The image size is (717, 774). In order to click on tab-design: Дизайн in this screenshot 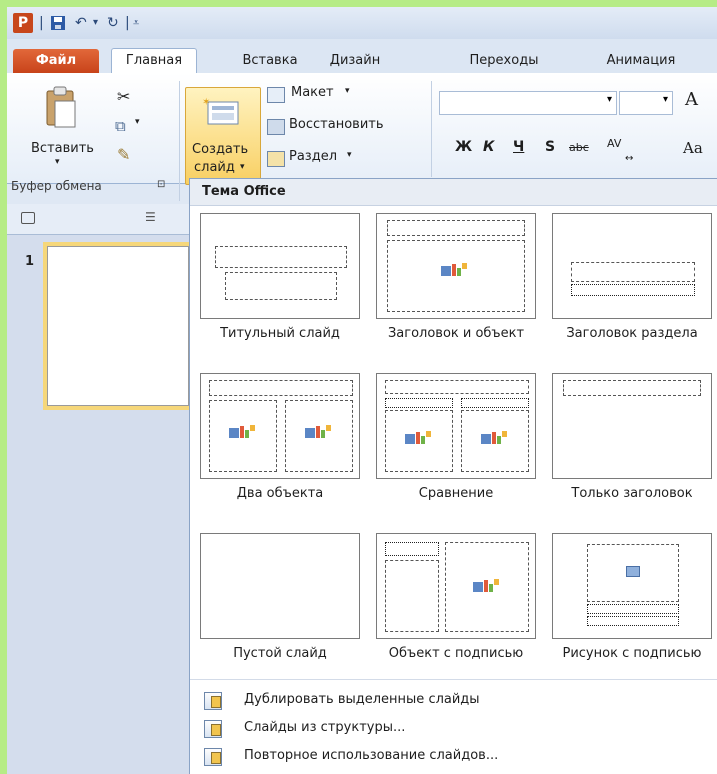, I will do `click(355, 61)`.